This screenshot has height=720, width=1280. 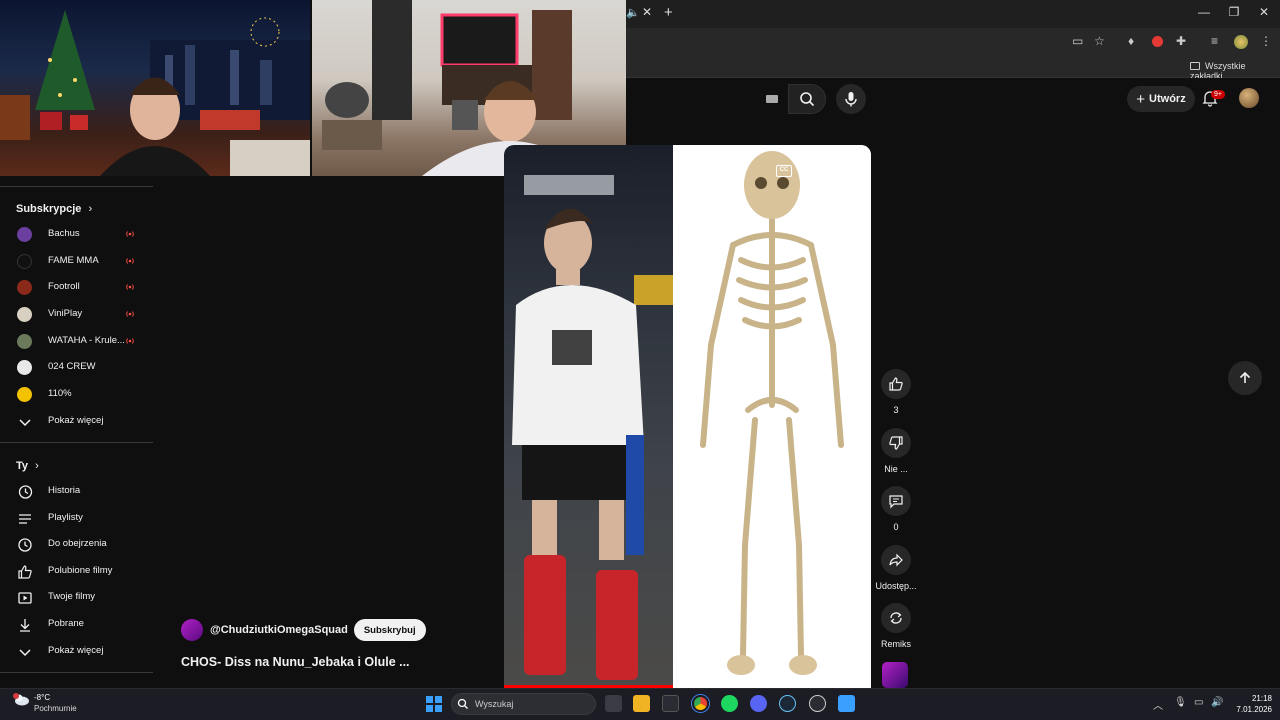 I want to click on you-heading: Ty ›, so click(x=27, y=466).